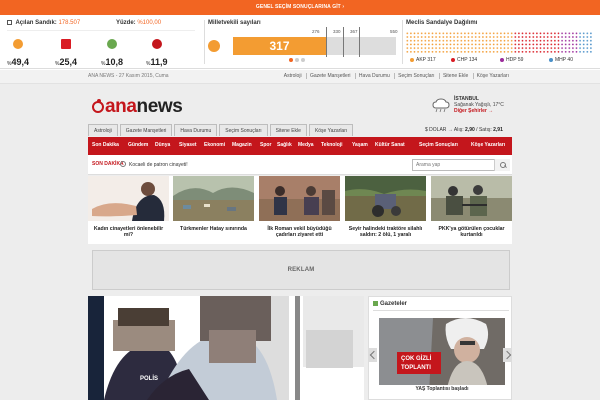 The image size is (600, 400). What do you see at coordinates (66, 44) in the screenshot?
I see `chp-logo-icon` at bounding box center [66, 44].